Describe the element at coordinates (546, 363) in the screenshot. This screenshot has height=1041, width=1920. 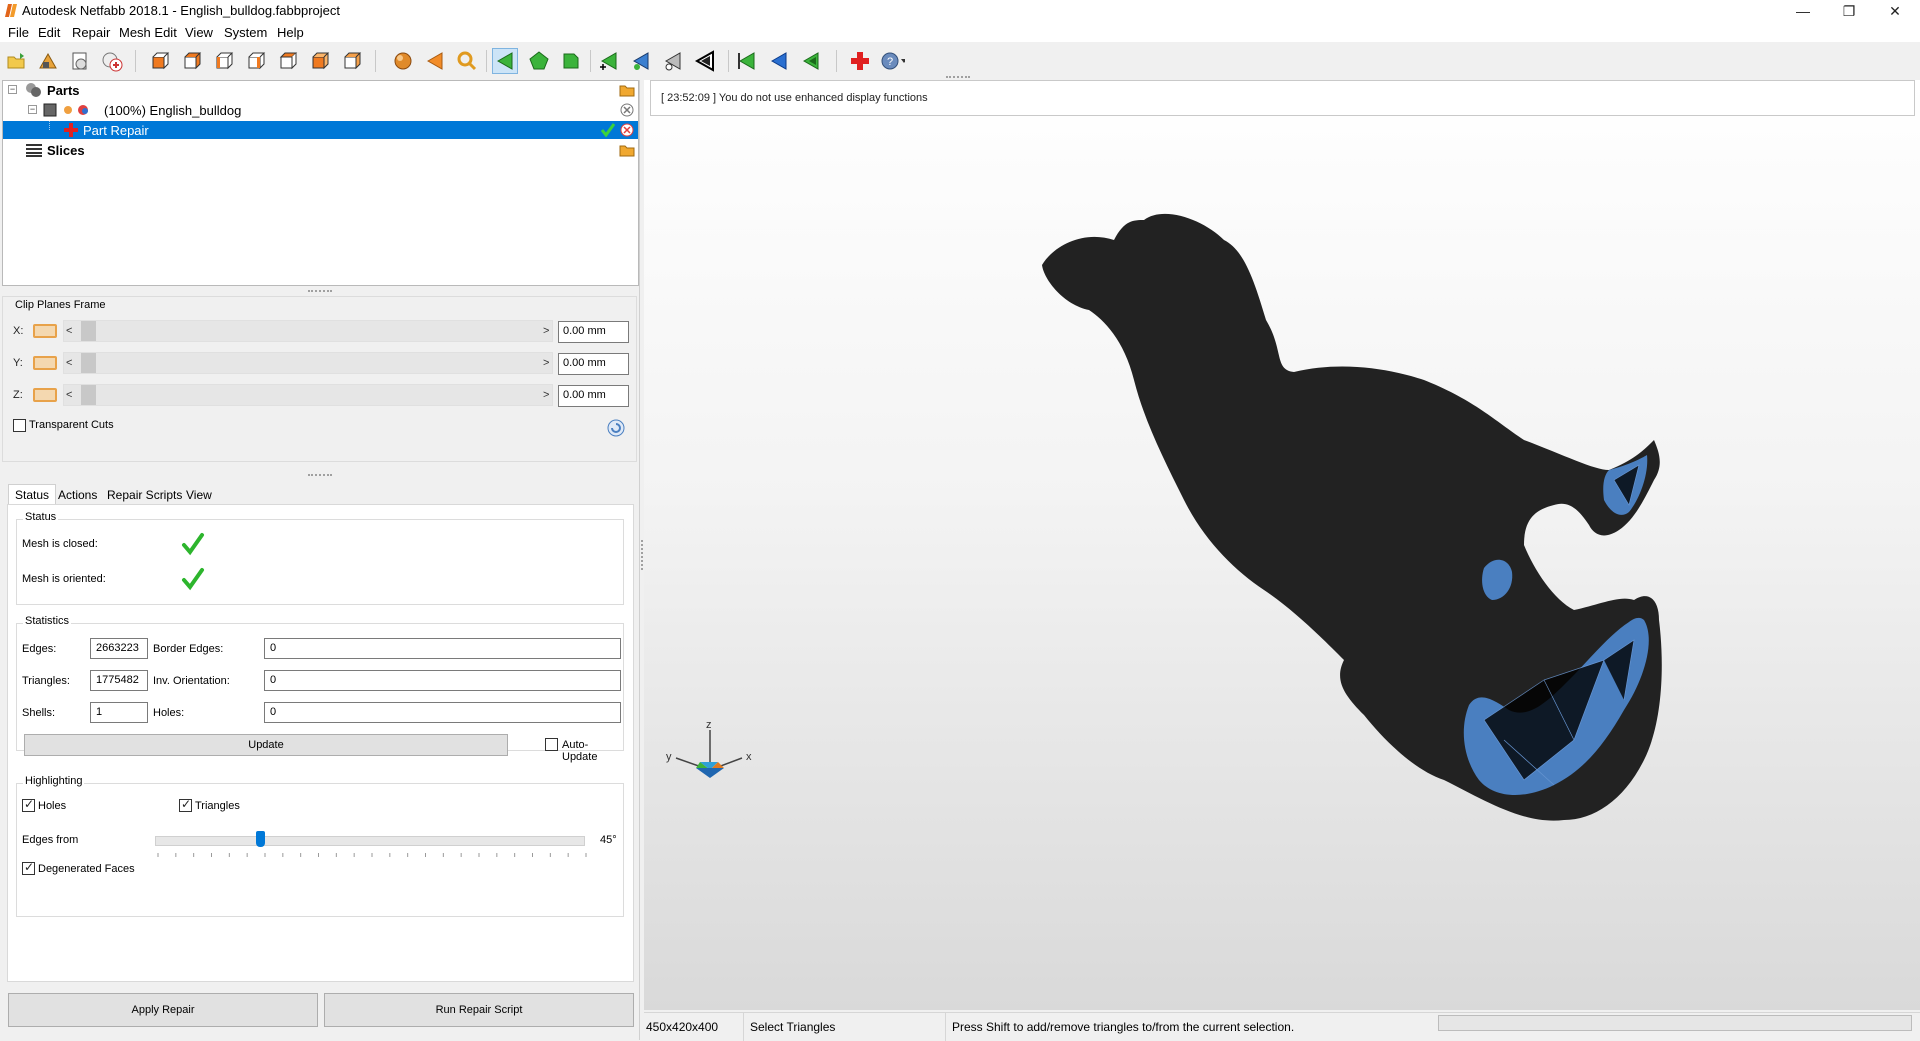
I see `clip-y-right-arrow: >` at that location.